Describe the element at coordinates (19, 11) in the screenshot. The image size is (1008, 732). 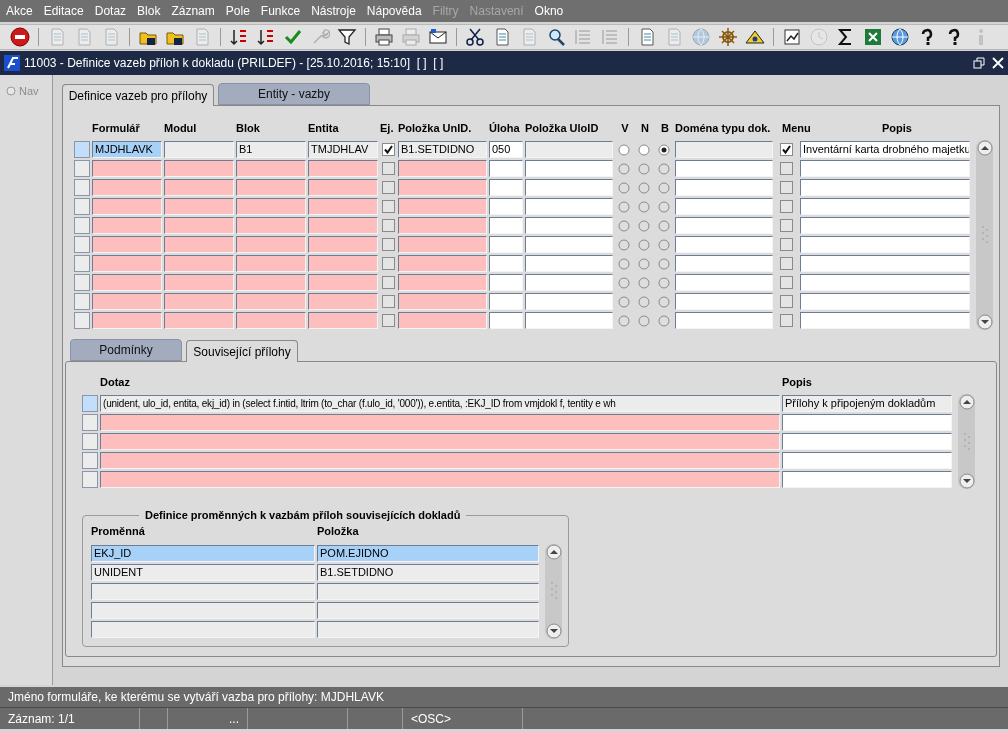
I see `menu-item: Akce` at that location.